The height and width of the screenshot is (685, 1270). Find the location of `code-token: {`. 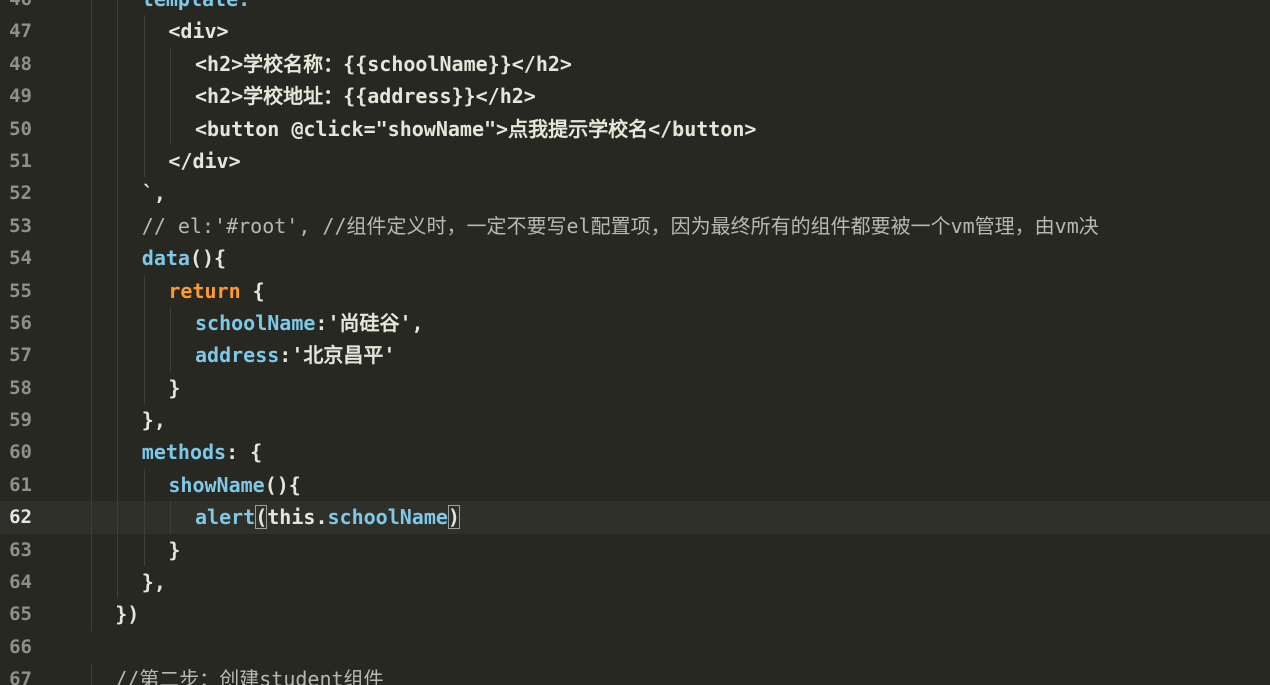

code-token: { is located at coordinates (252, 290).